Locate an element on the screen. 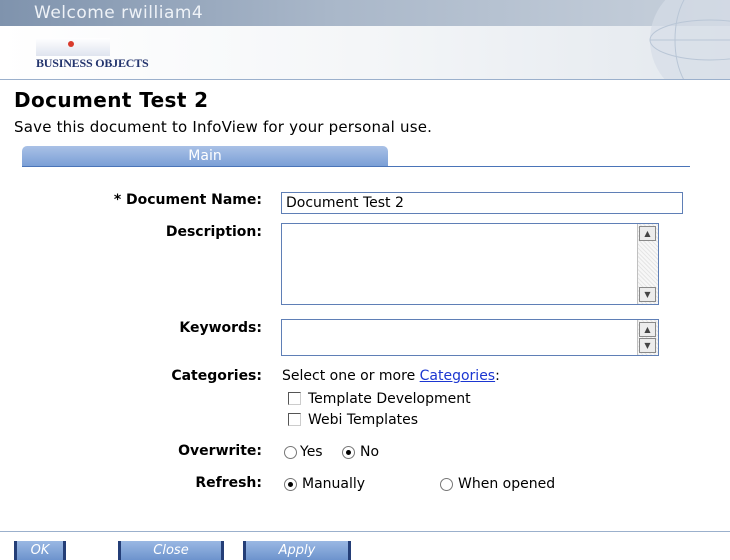 The height and width of the screenshot is (560, 730). ok-button: OK is located at coordinates (40, 550).